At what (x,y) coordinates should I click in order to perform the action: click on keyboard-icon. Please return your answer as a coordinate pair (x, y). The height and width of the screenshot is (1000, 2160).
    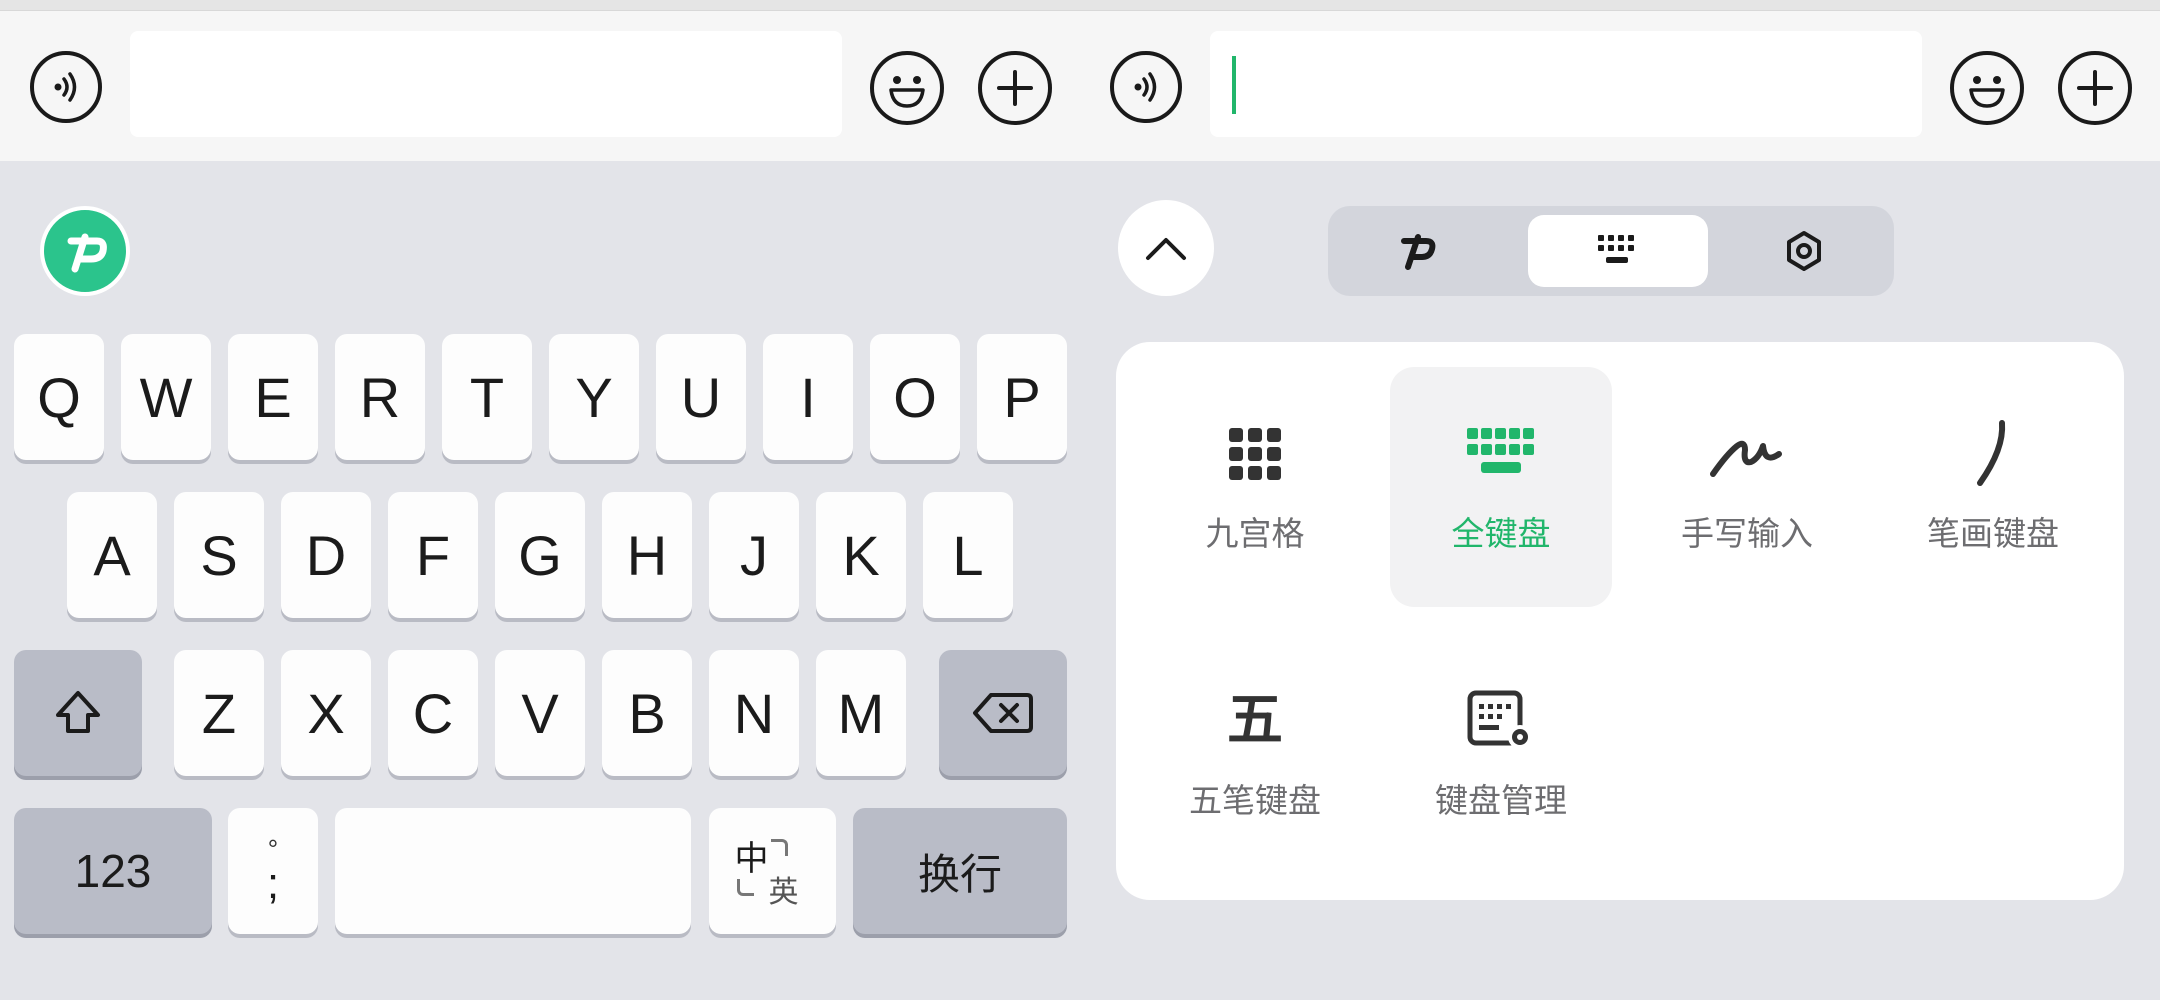
    Looking at the image, I should click on (1616, 249).